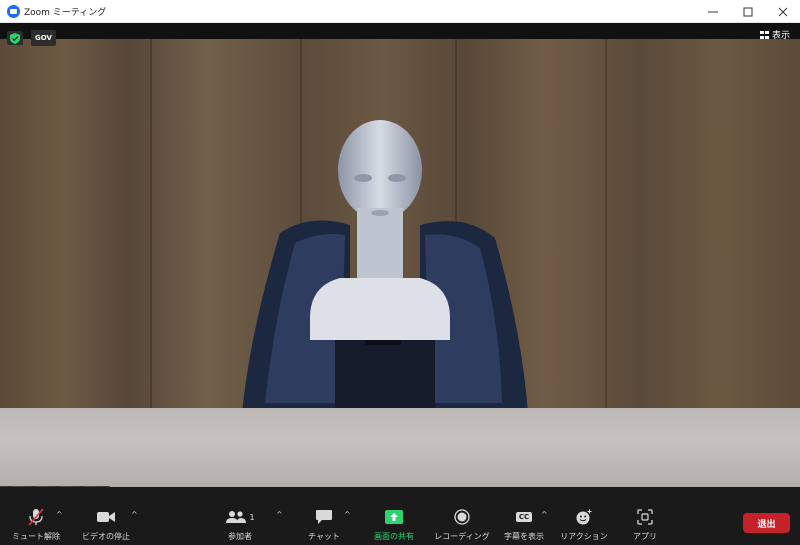 This screenshot has width=800, height=545. I want to click on record-icon, so click(462, 517).